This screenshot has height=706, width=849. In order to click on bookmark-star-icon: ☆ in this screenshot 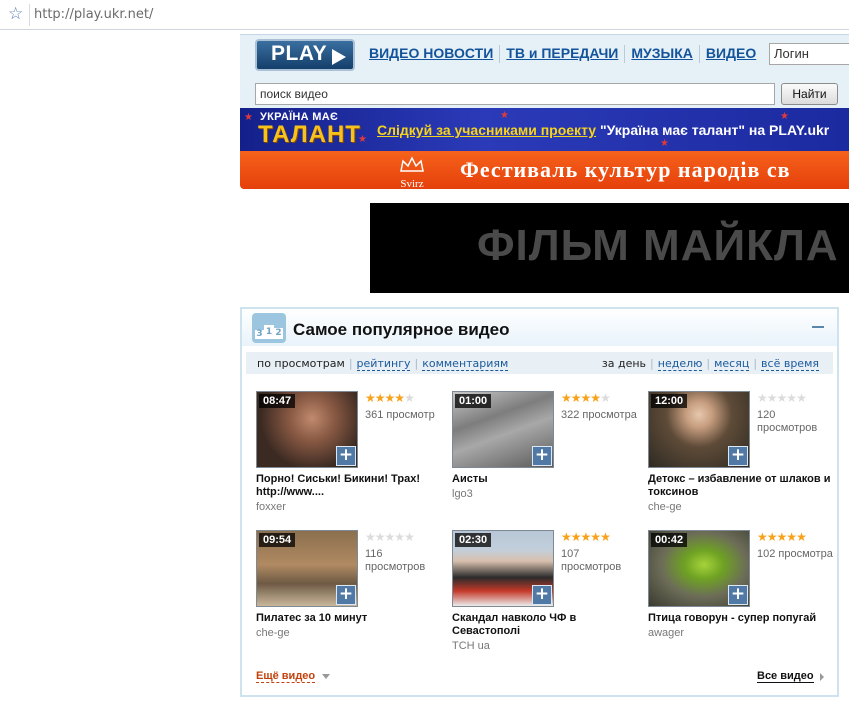, I will do `click(15, 14)`.